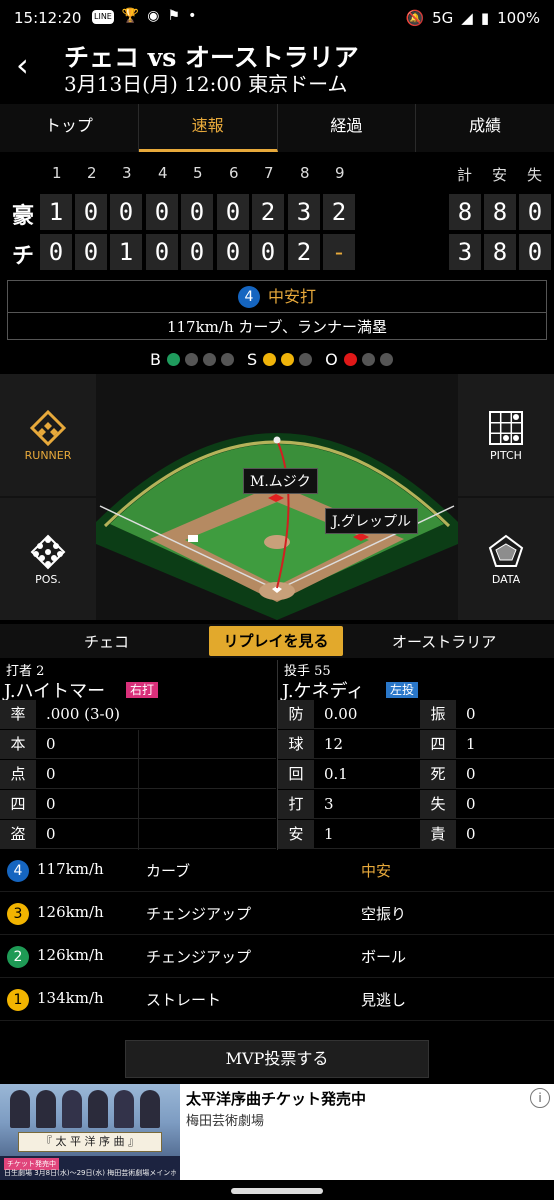  I want to click on status-right: 🔕 5G ◢ ▮ 100%, so click(472, 18).